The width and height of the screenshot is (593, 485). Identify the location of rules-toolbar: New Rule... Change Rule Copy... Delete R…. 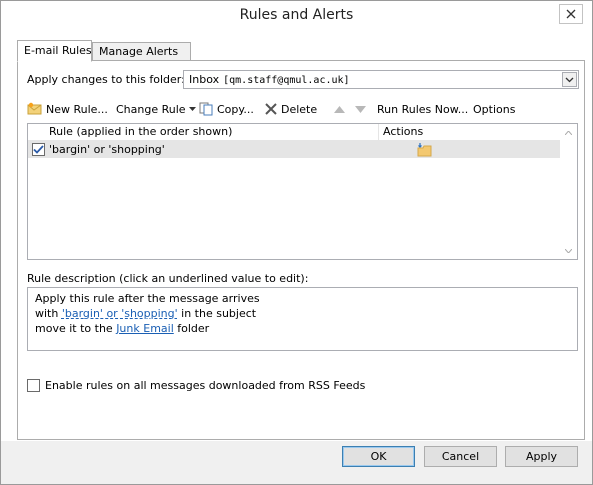
(302, 109).